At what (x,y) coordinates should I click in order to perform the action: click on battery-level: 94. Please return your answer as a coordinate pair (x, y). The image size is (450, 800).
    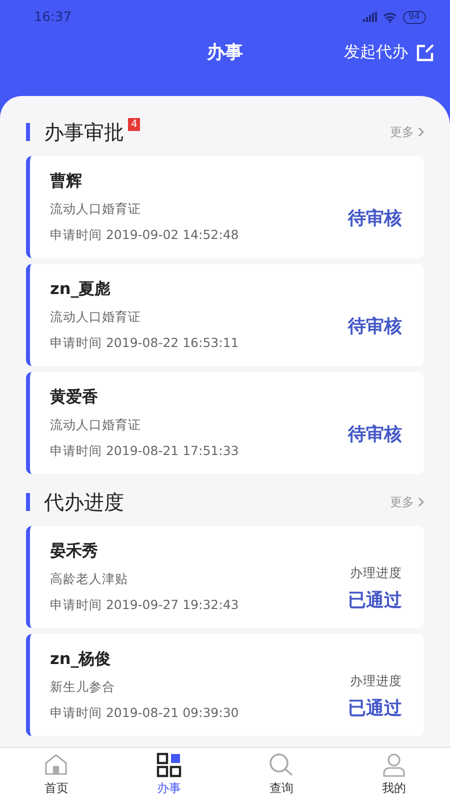
    Looking at the image, I should click on (414, 17).